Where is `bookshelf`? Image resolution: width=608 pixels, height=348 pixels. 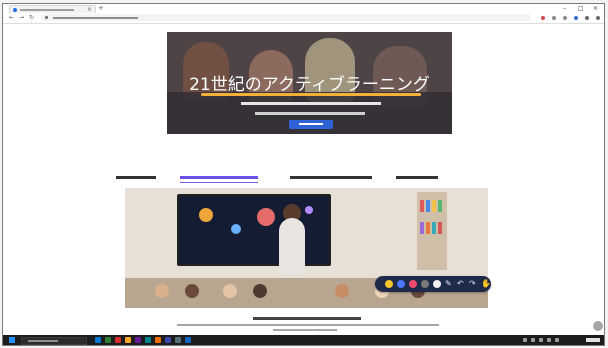 bookshelf is located at coordinates (432, 231).